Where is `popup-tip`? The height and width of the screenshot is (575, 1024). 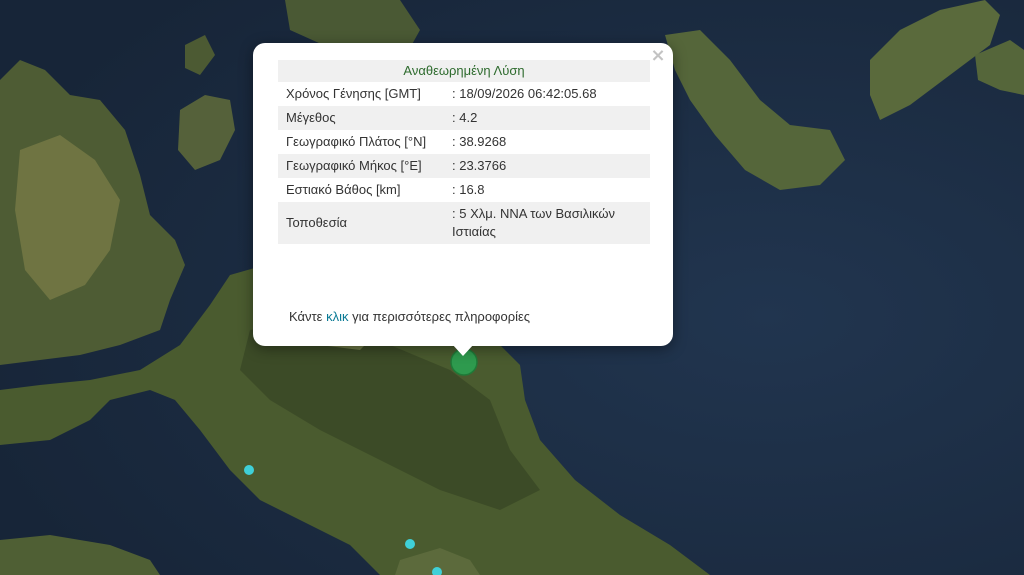
popup-tip is located at coordinates (463, 350).